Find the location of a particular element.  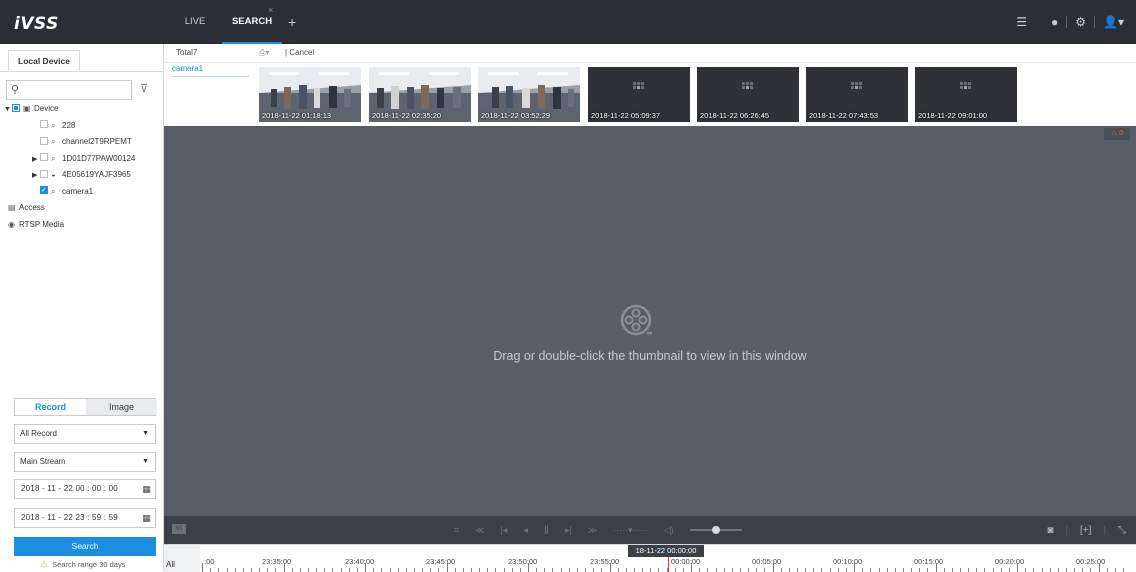

camera-label: camera1 is located at coordinates (210, 70).